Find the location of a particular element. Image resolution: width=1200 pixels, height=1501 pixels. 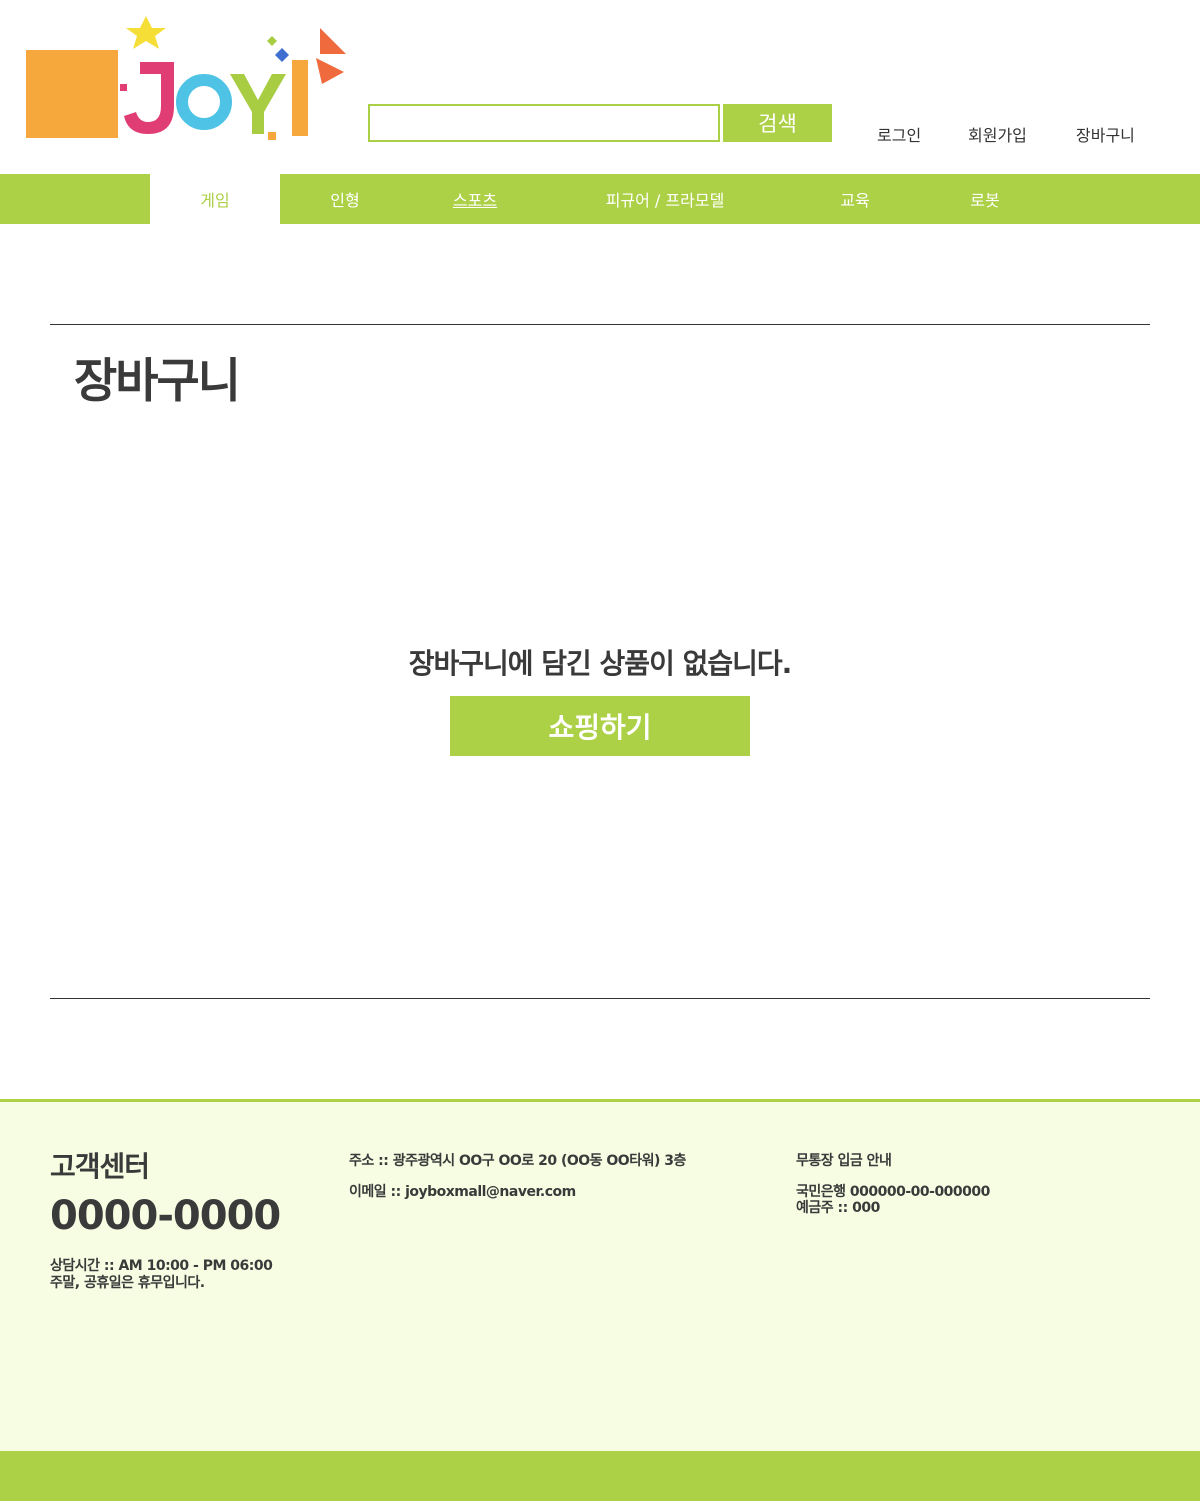

search-input is located at coordinates (544, 123).